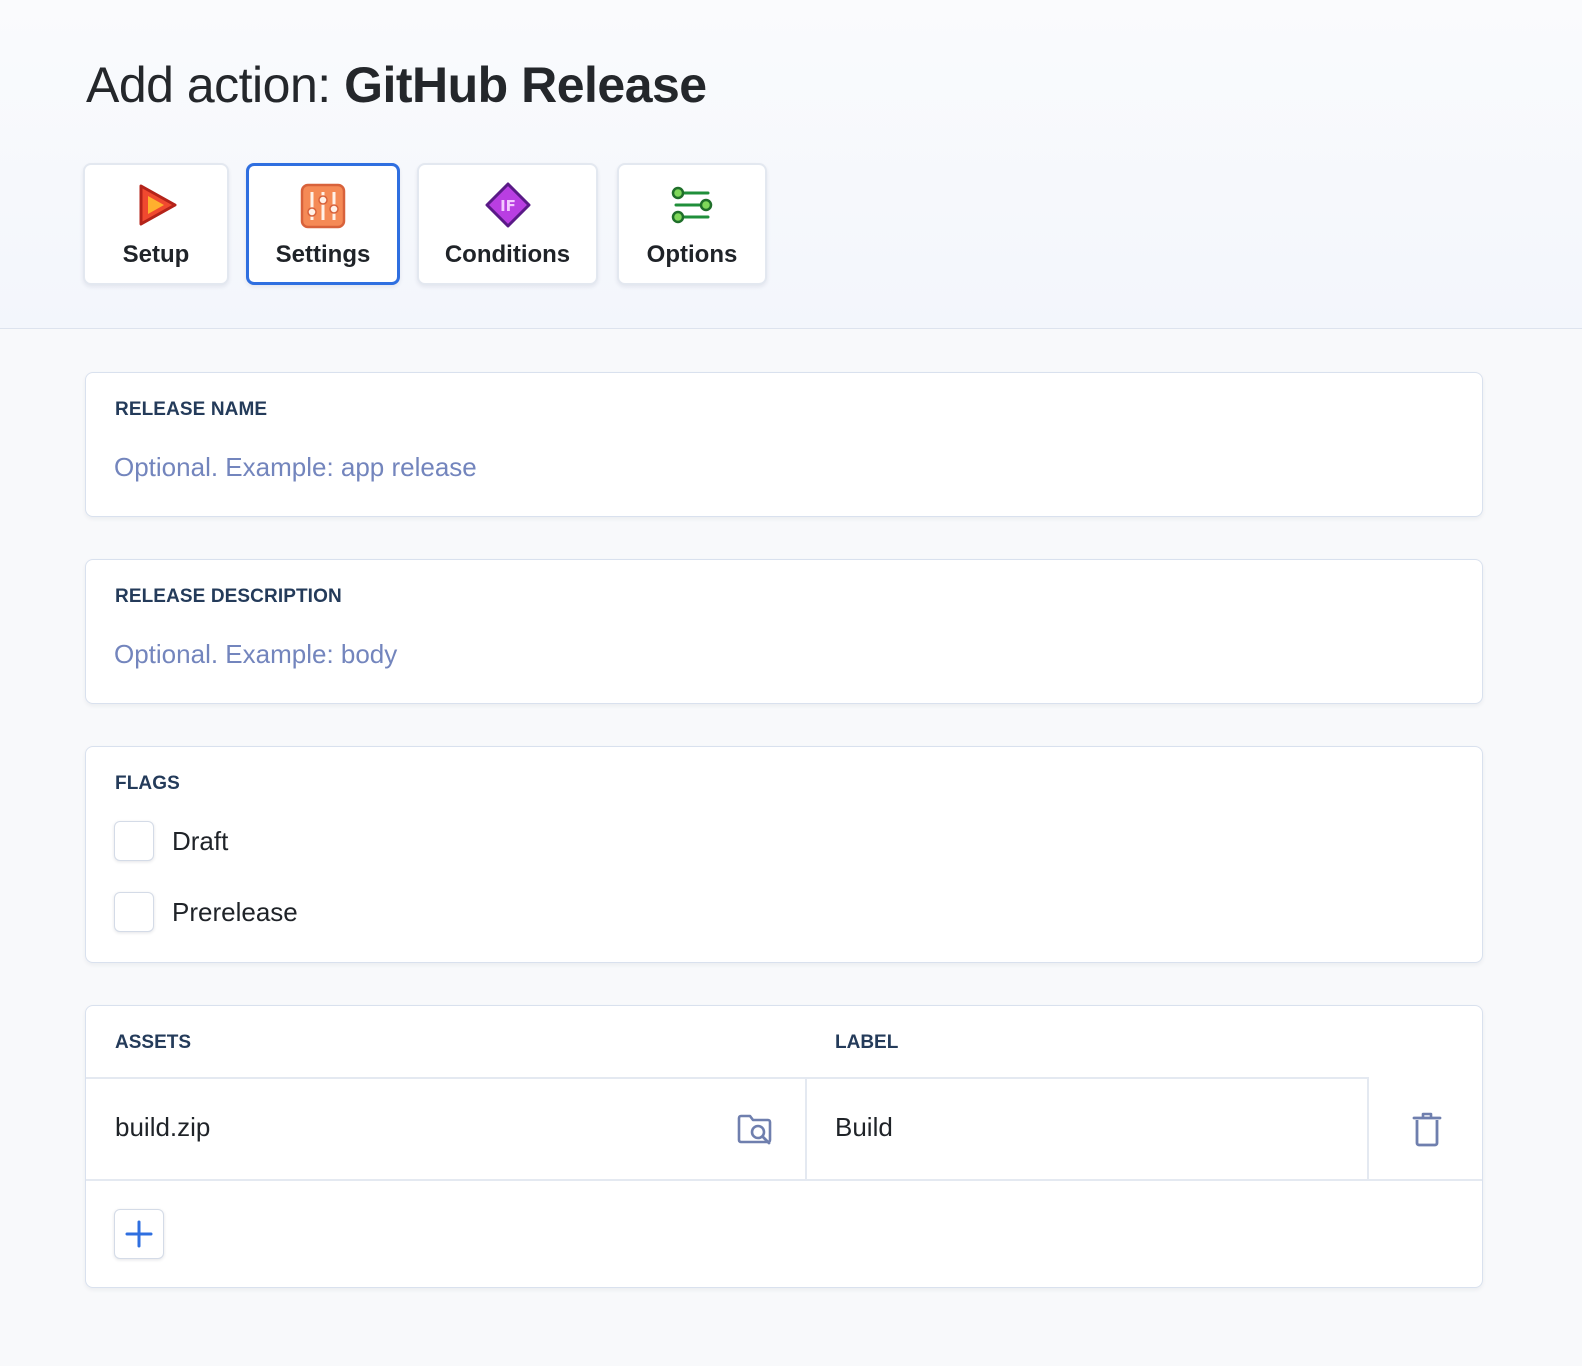 The image size is (1582, 1366). Describe the element at coordinates (525, 85) in the screenshot. I see `page-title-action-name: GitHub Release` at that location.